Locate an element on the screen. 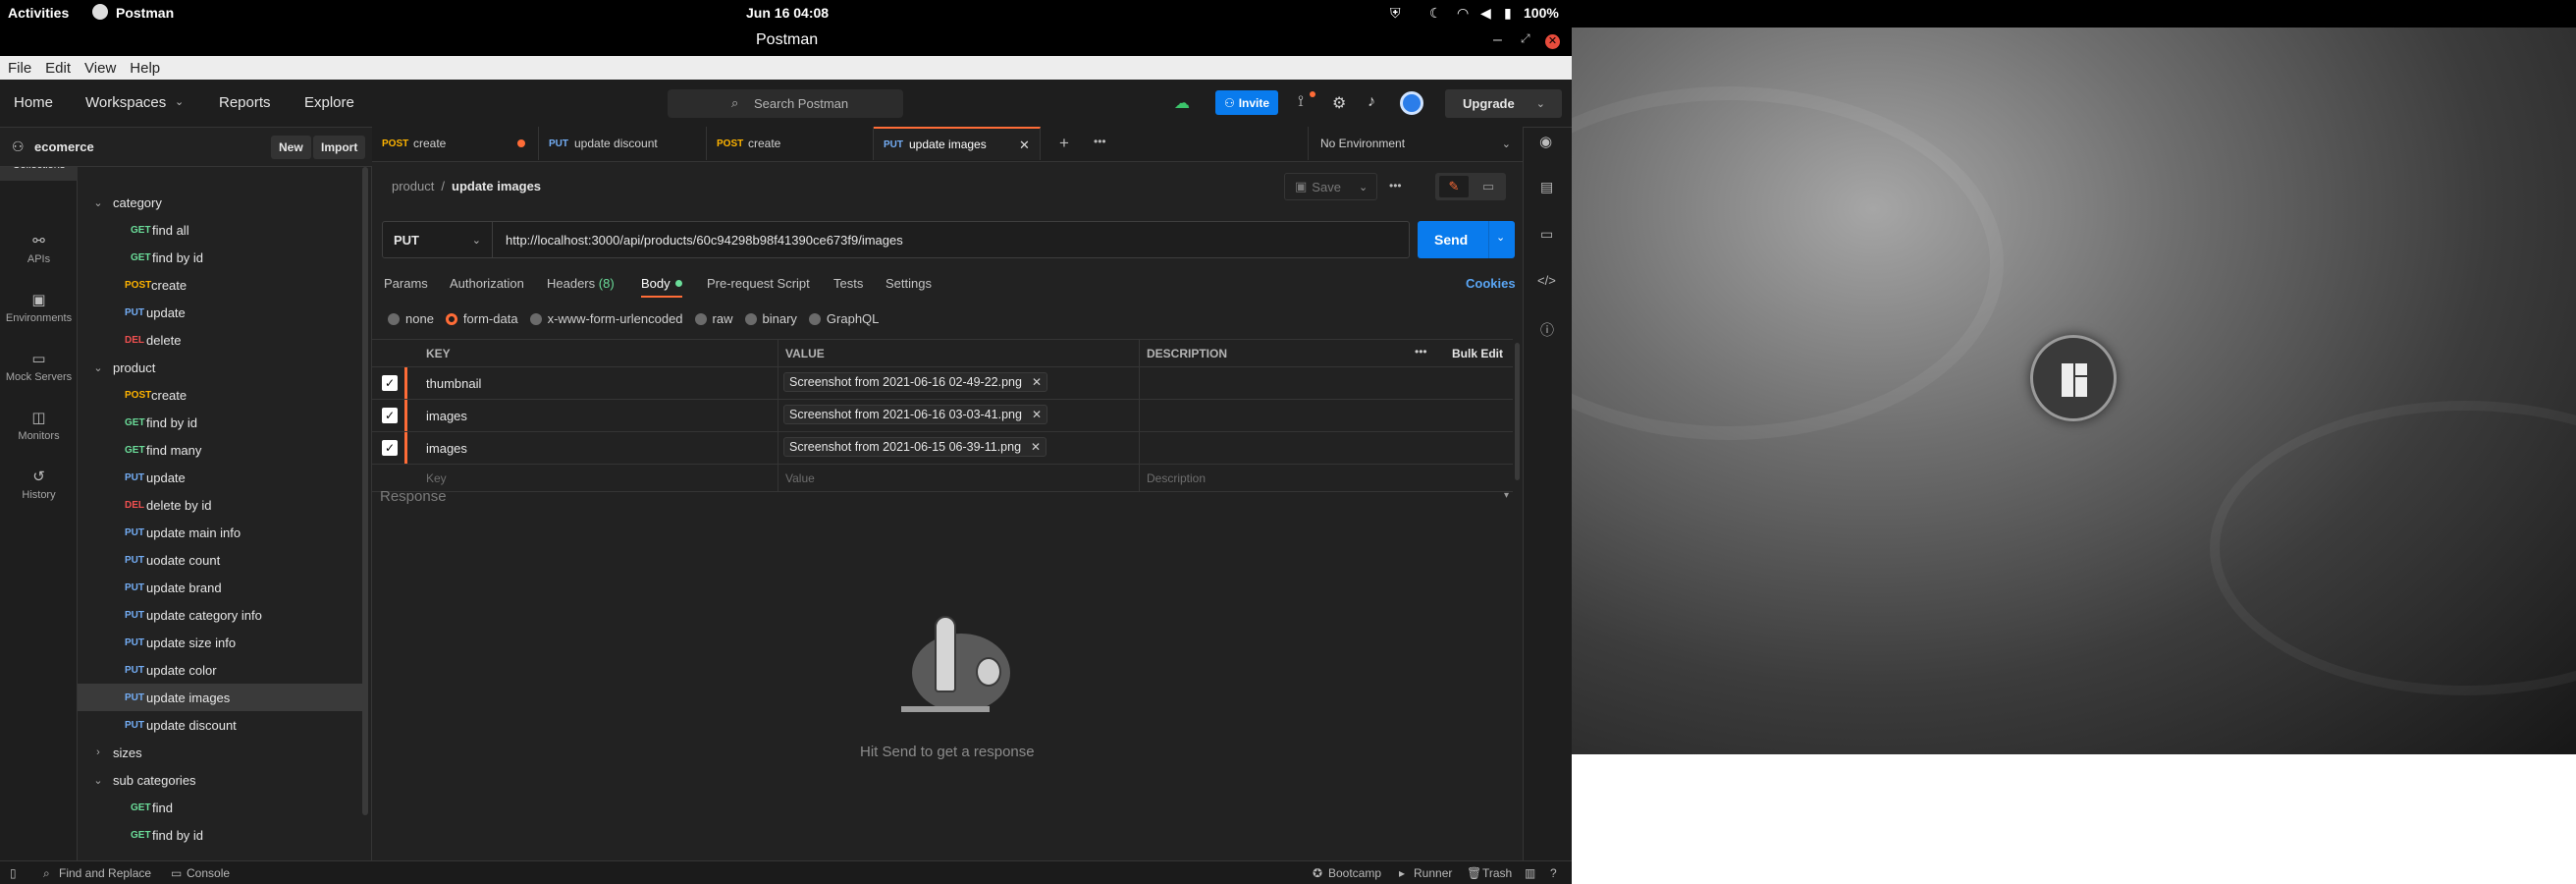  tree-request: PUT uodate count is located at coordinates (220, 560).